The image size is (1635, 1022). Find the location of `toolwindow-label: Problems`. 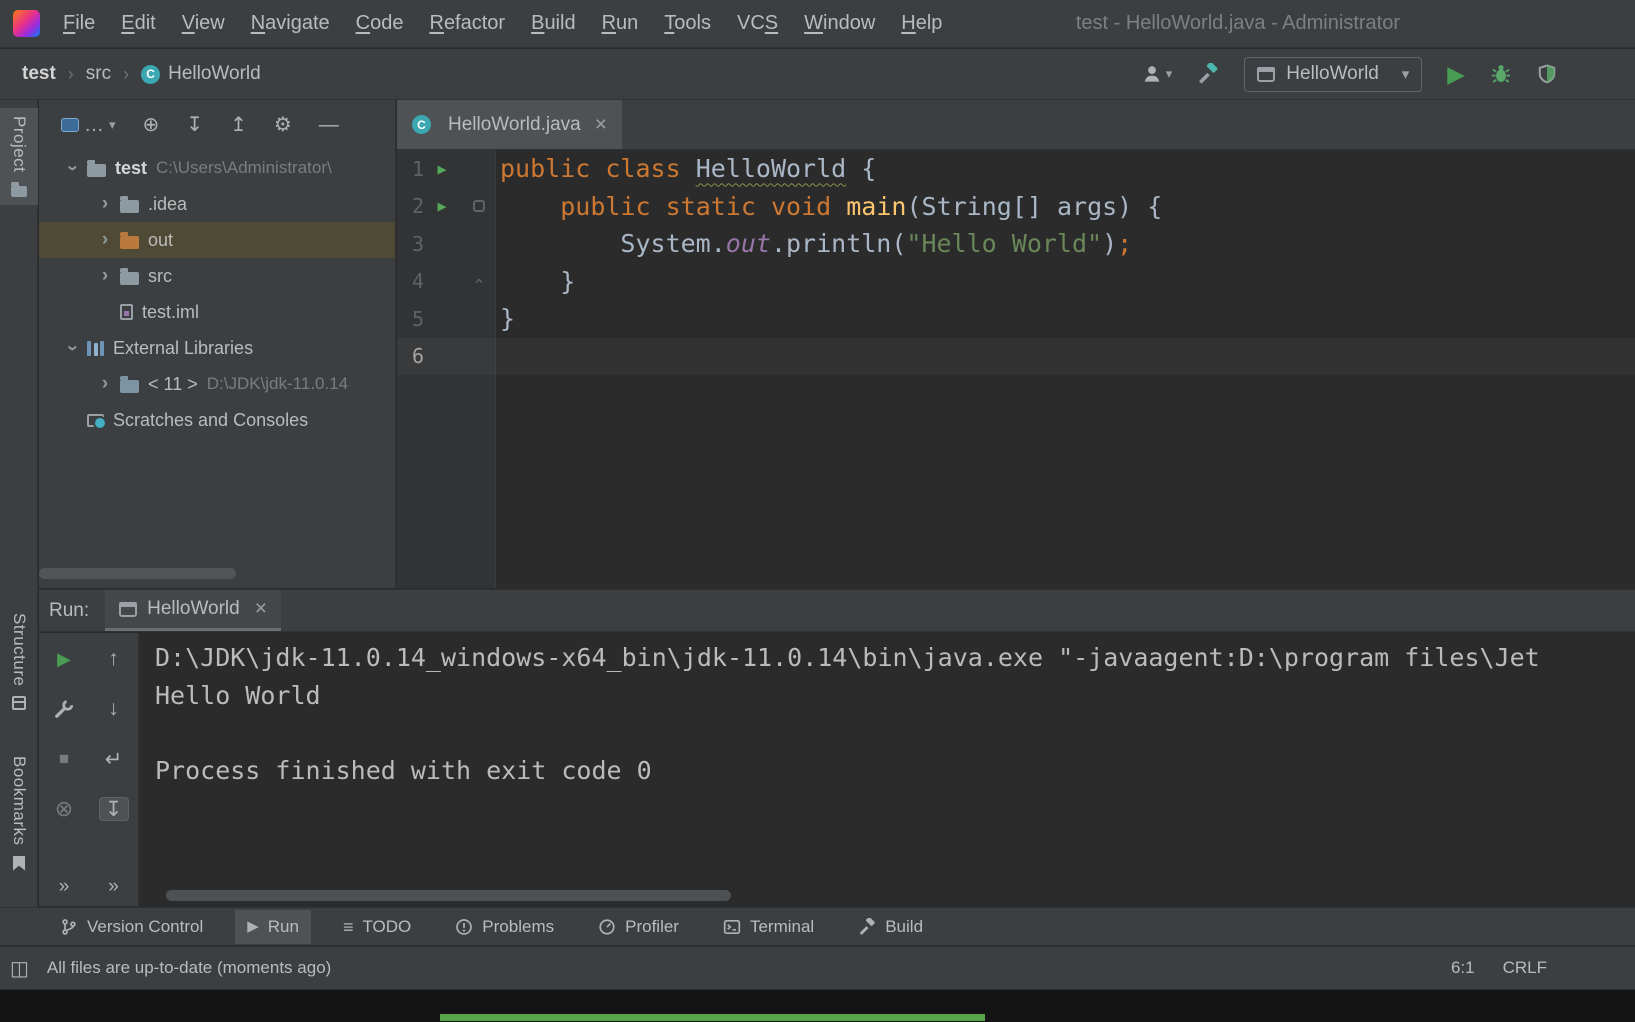

toolwindow-label: Problems is located at coordinates (518, 926).